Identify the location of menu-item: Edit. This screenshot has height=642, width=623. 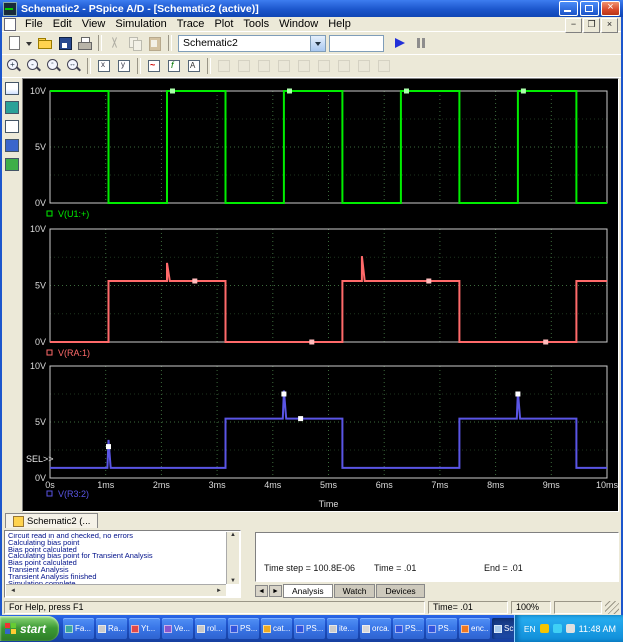
(62, 24).